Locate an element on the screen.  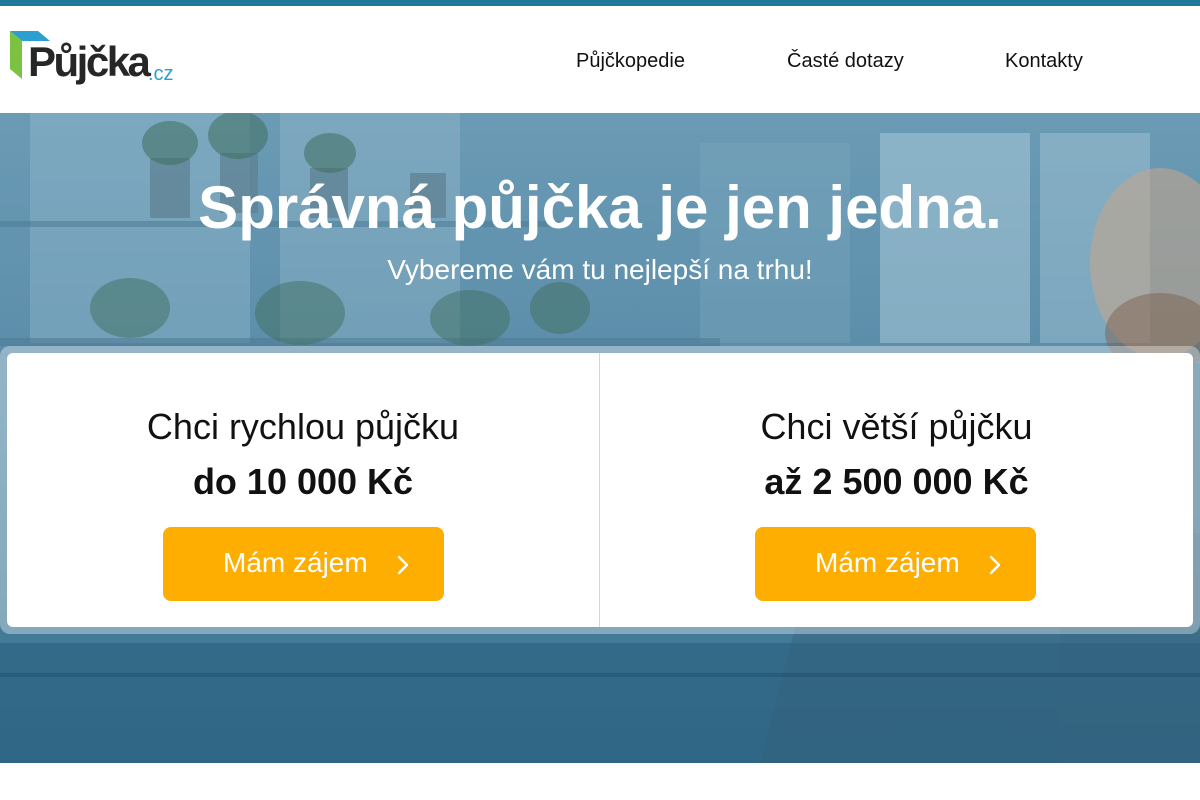
main-nav: Půjčkopedie Časté dotazy Kontakty is located at coordinates (600, 59).